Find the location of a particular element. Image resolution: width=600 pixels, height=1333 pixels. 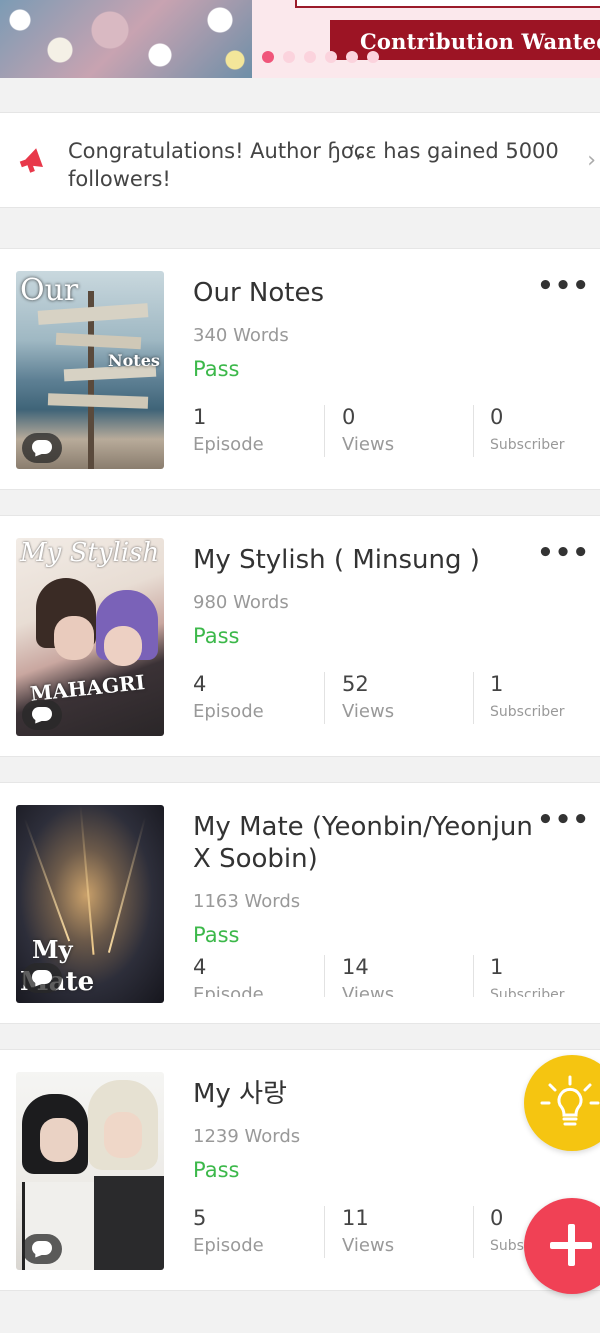

views-stat: 0 Views is located at coordinates (368, 430).